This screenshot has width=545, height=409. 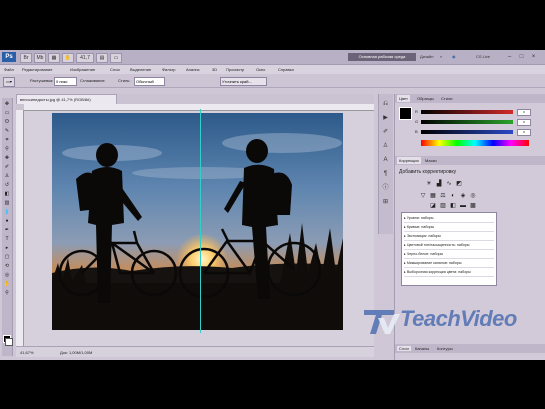 I want to click on levels-icon: ▟, so click(x=439, y=184).